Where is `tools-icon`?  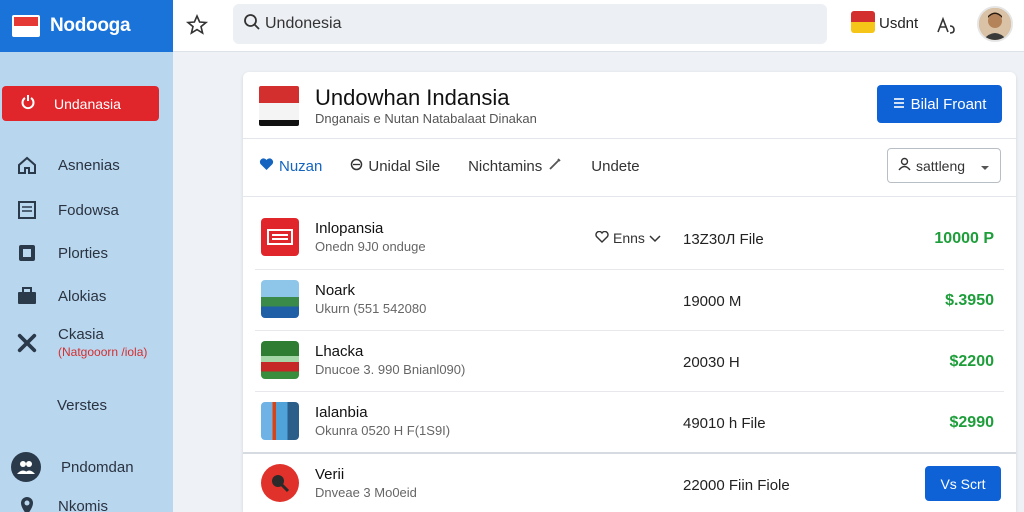 tools-icon is located at coordinates (27, 343).